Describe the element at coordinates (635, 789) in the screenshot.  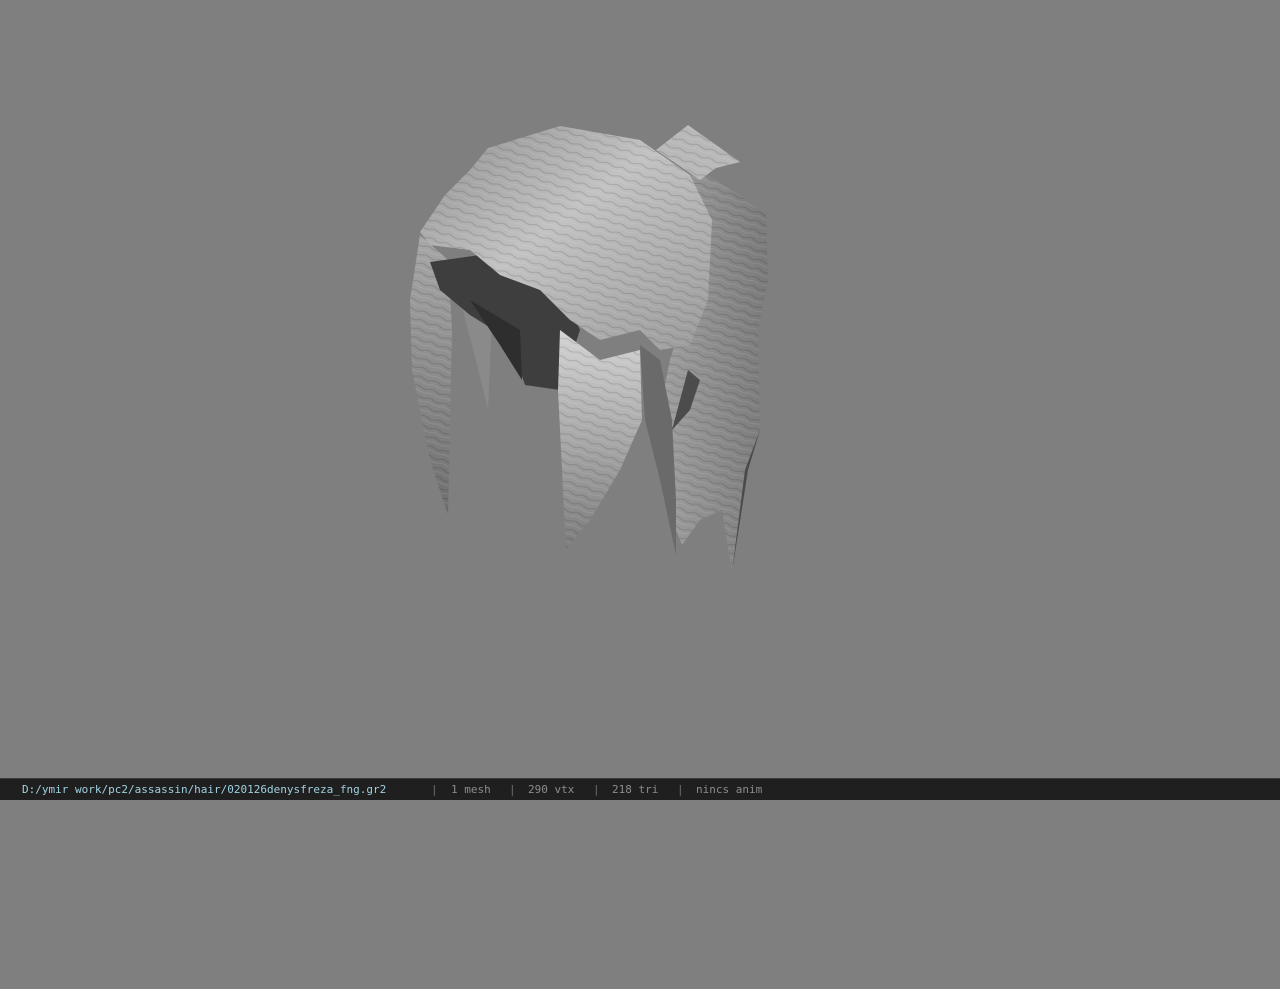
I see `triangle-count-label: 218 tri` at that location.